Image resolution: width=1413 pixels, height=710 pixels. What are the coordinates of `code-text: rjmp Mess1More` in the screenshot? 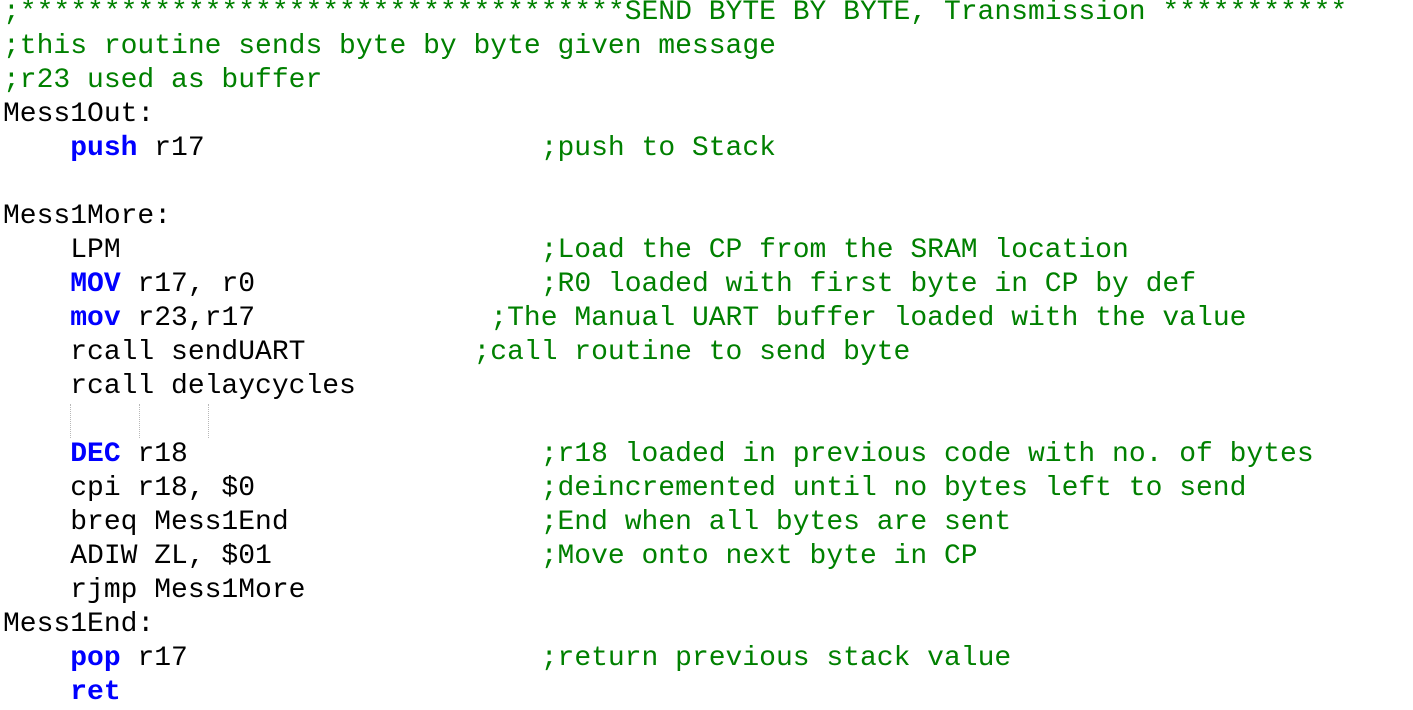 It's located at (154, 590).